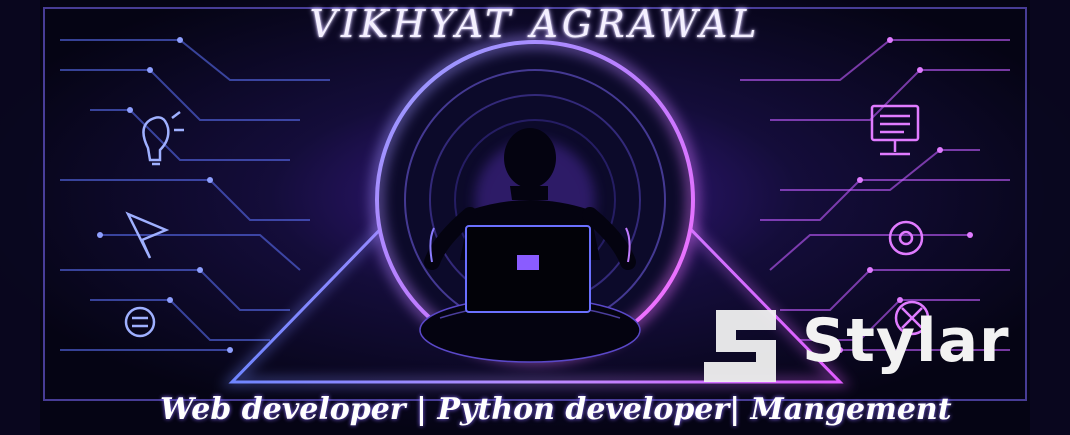 The image size is (1070, 435). What do you see at coordinates (535, 24) in the screenshot?
I see `banner-title: VIKHYAT AGRAWAL` at bounding box center [535, 24].